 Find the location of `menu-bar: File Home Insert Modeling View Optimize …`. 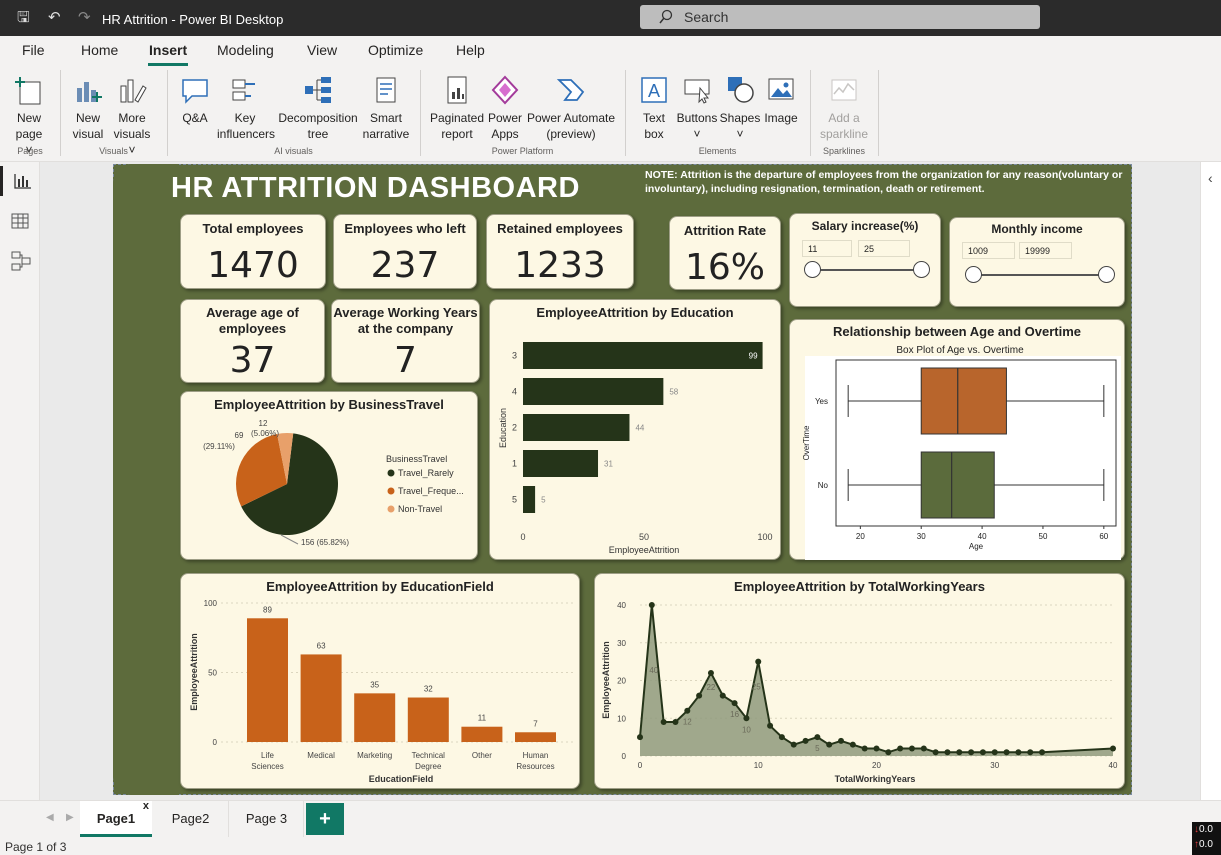

menu-bar: File Home Insert Modeling View Optimize … is located at coordinates (610, 51).